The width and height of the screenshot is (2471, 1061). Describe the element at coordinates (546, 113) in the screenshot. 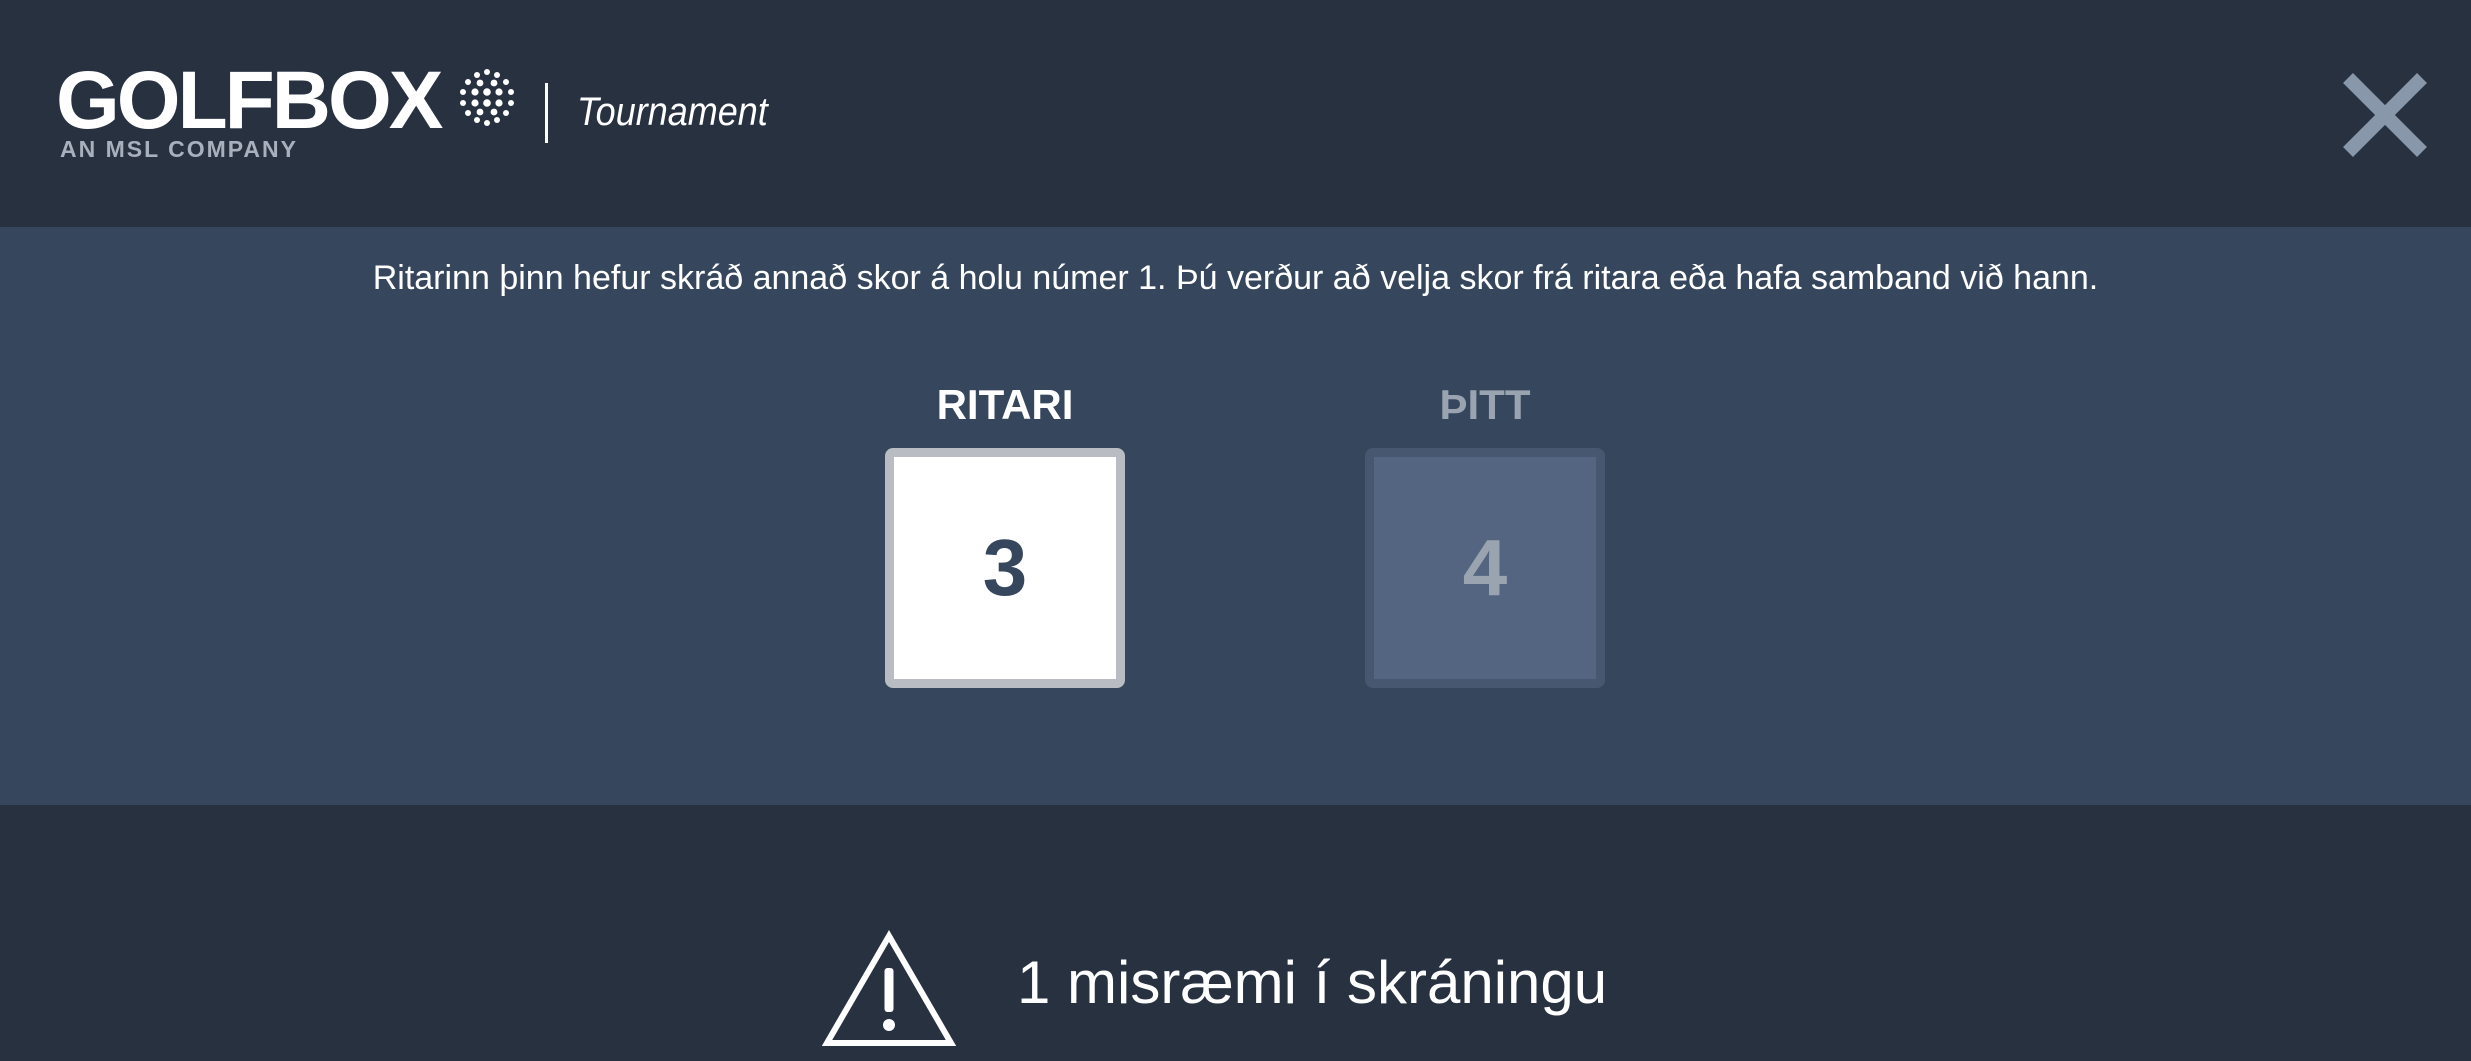

I see `logo-divider` at that location.